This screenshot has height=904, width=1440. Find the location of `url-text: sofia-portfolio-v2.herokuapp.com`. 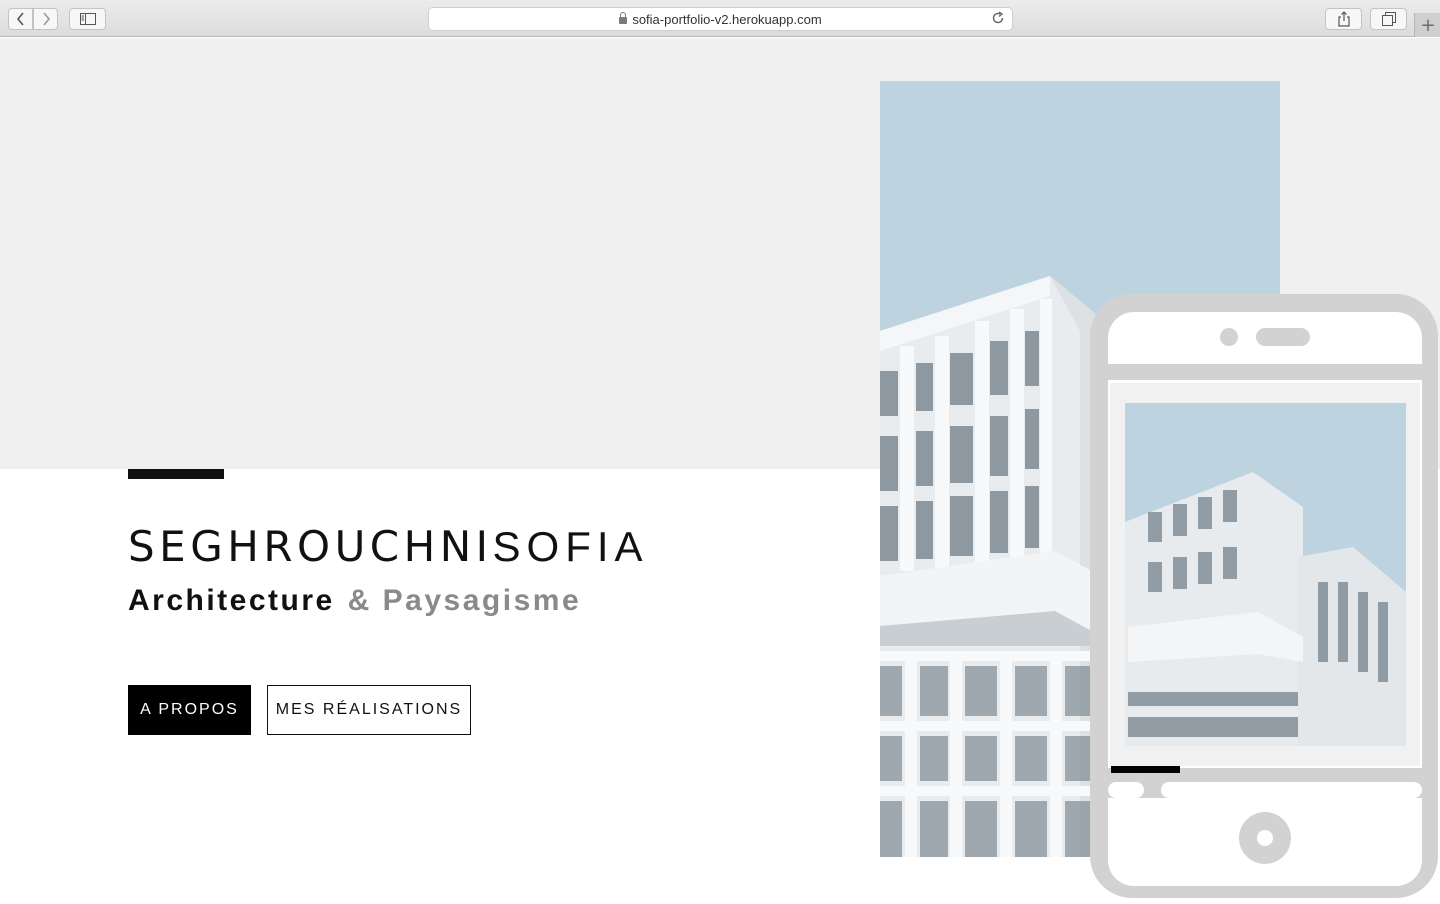

url-text: sofia-portfolio-v2.herokuapp.com is located at coordinates (727, 19).